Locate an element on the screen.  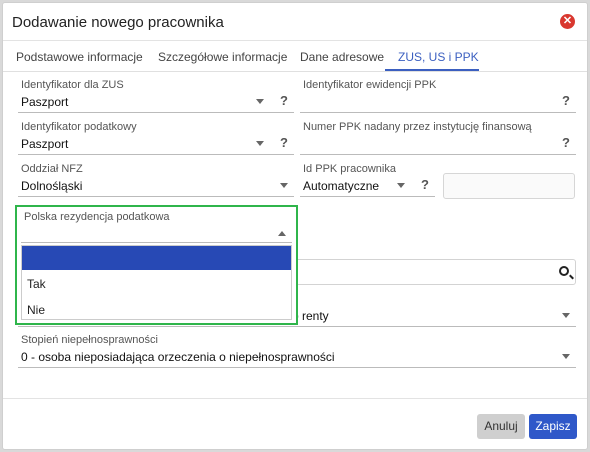
save-button: Zapisz is located at coordinates (553, 426).